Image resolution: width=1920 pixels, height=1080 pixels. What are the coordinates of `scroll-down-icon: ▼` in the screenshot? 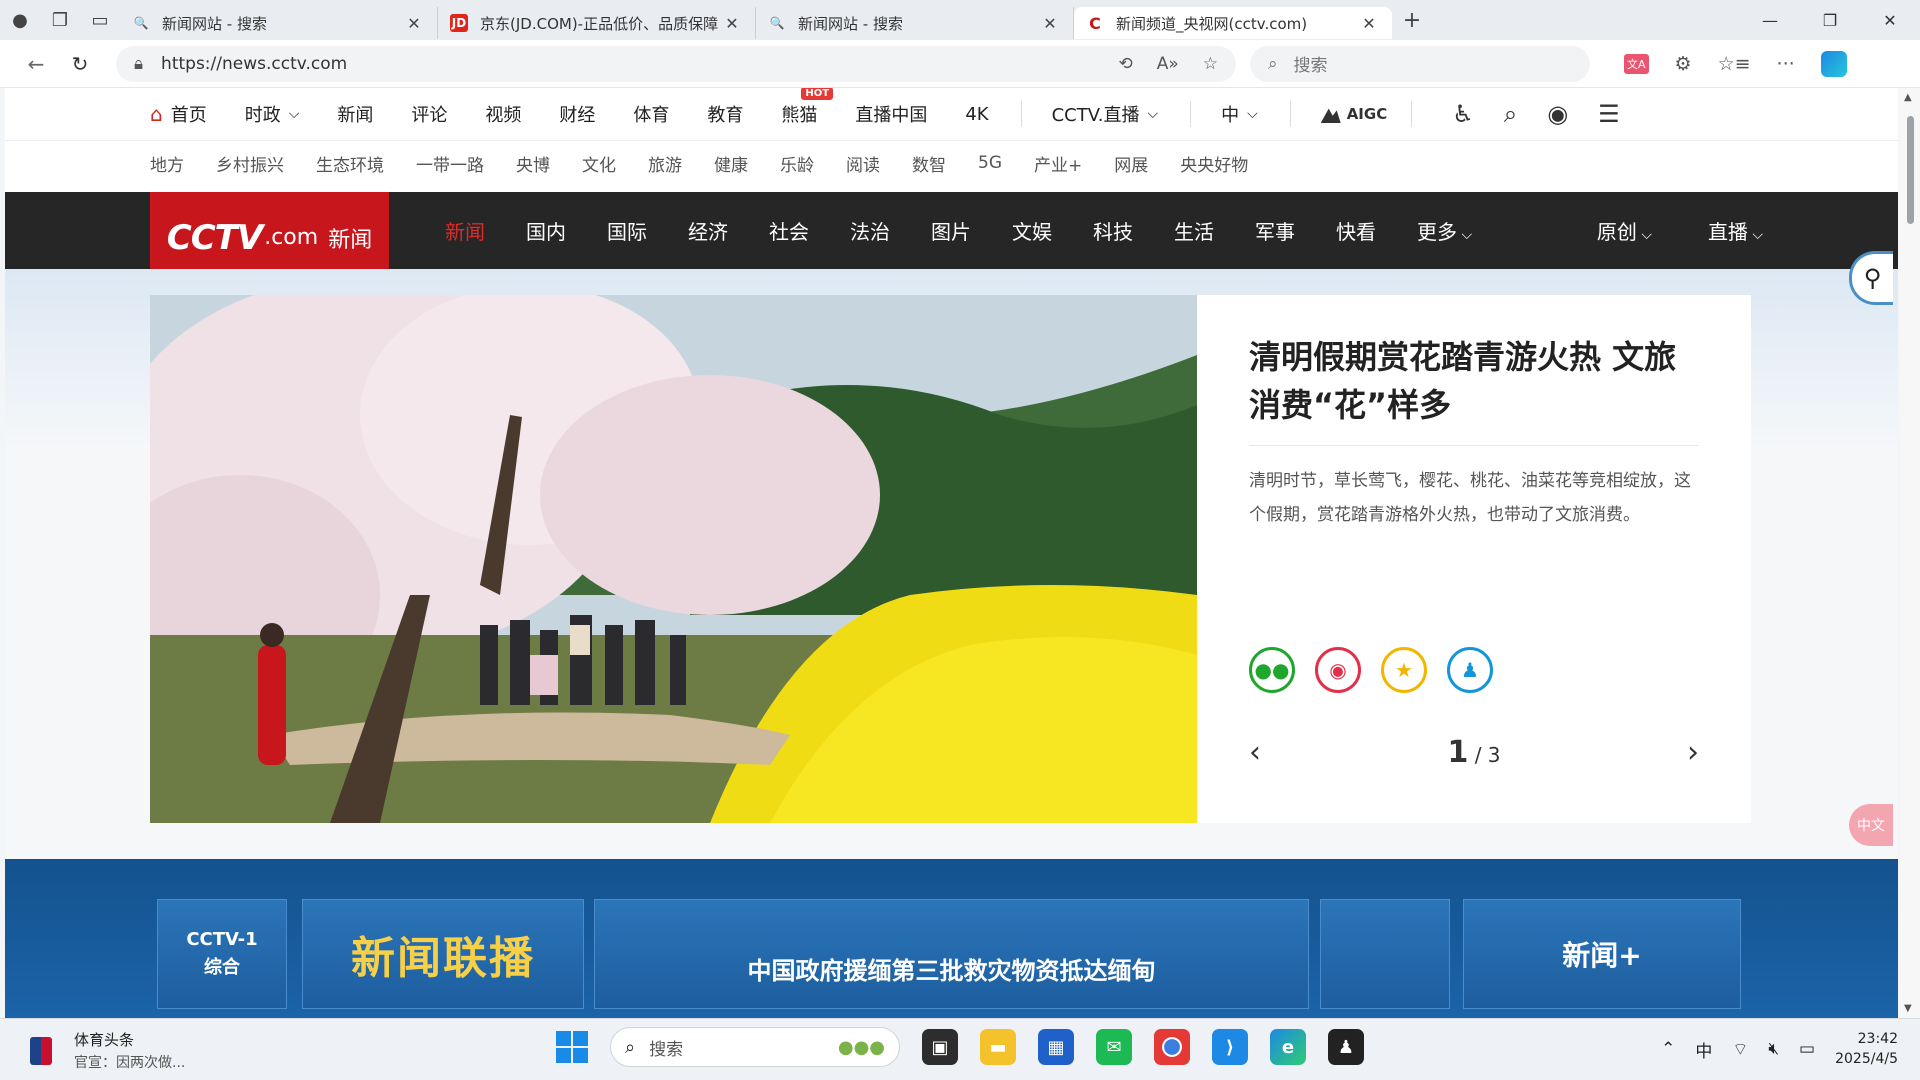 It's located at (1908, 1008).